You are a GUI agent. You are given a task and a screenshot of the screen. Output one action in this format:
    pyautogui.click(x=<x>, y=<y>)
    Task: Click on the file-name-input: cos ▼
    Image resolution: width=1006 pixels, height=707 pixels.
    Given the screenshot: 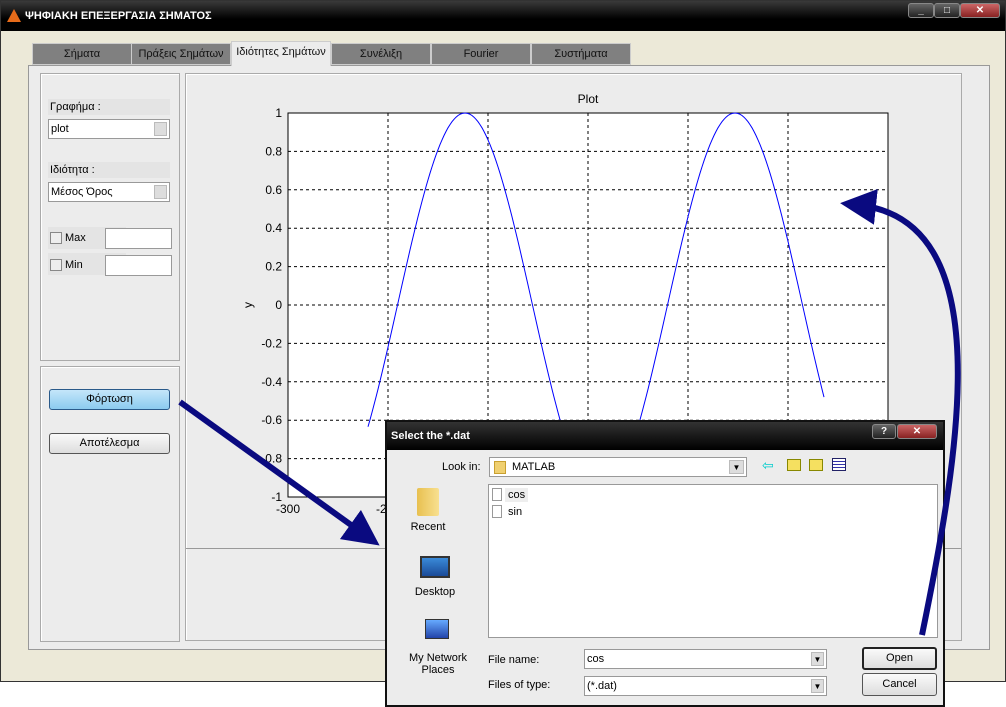 What is the action you would take?
    pyautogui.click(x=705, y=659)
    